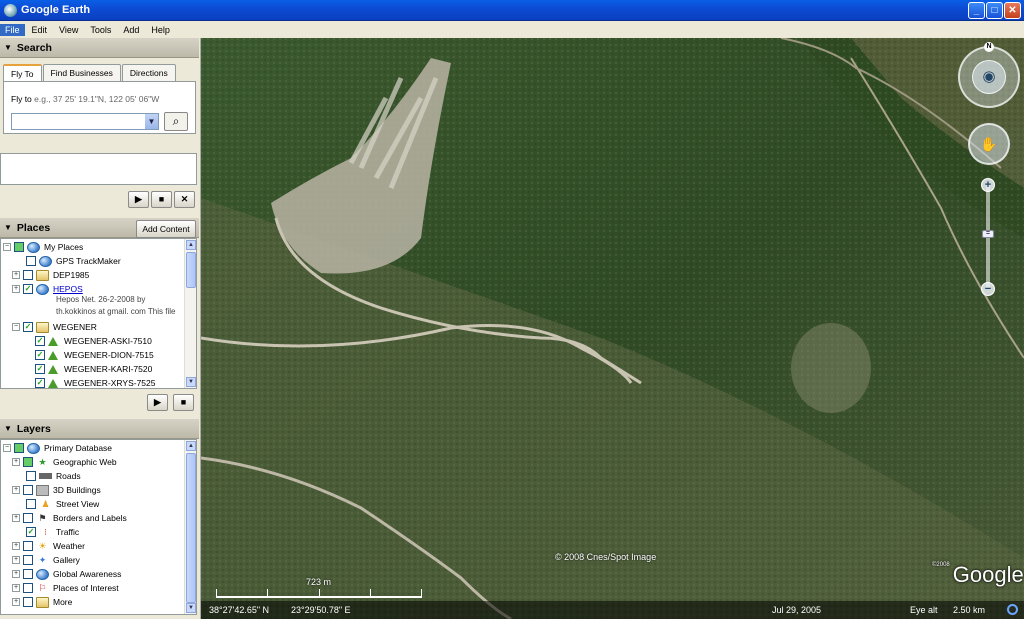  What do you see at coordinates (99, 429) in the screenshot?
I see `layers-panel-header: ▼ Layers` at bounding box center [99, 429].